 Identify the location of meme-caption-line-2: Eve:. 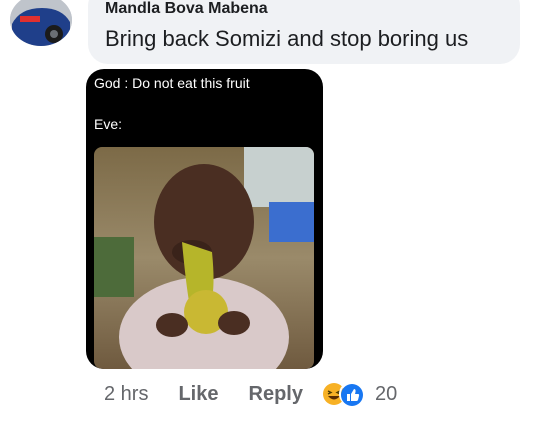
(108, 124).